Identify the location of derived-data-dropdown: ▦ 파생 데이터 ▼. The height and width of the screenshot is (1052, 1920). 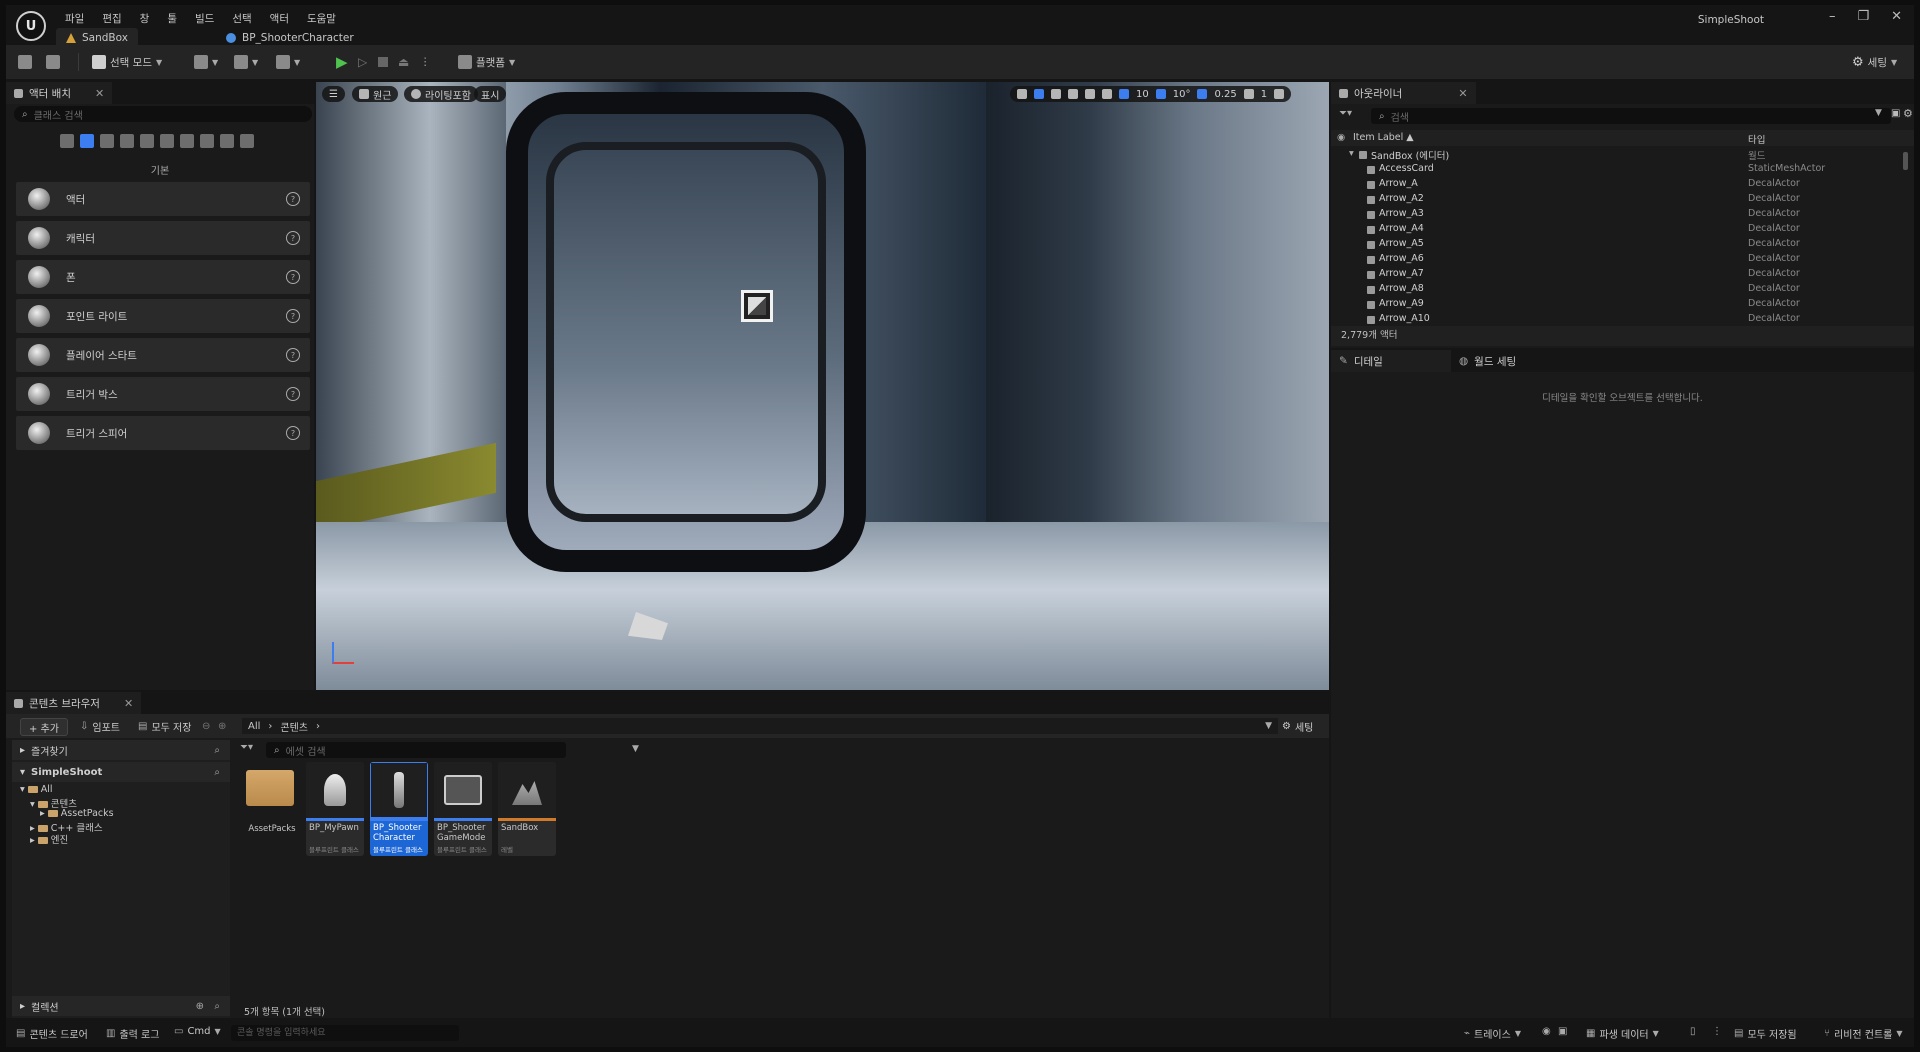
(1622, 1033).